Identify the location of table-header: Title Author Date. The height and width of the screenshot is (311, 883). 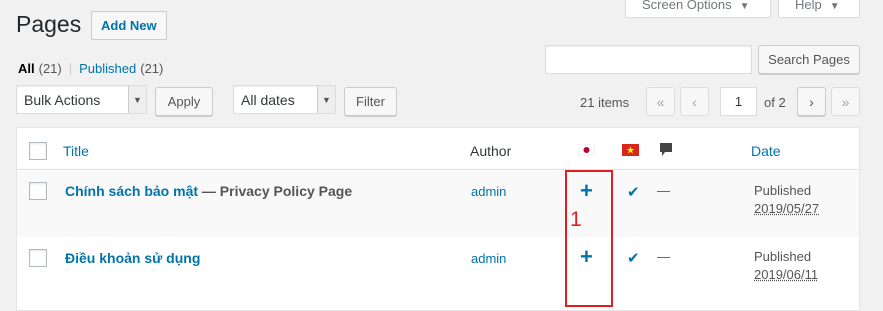
(438, 149).